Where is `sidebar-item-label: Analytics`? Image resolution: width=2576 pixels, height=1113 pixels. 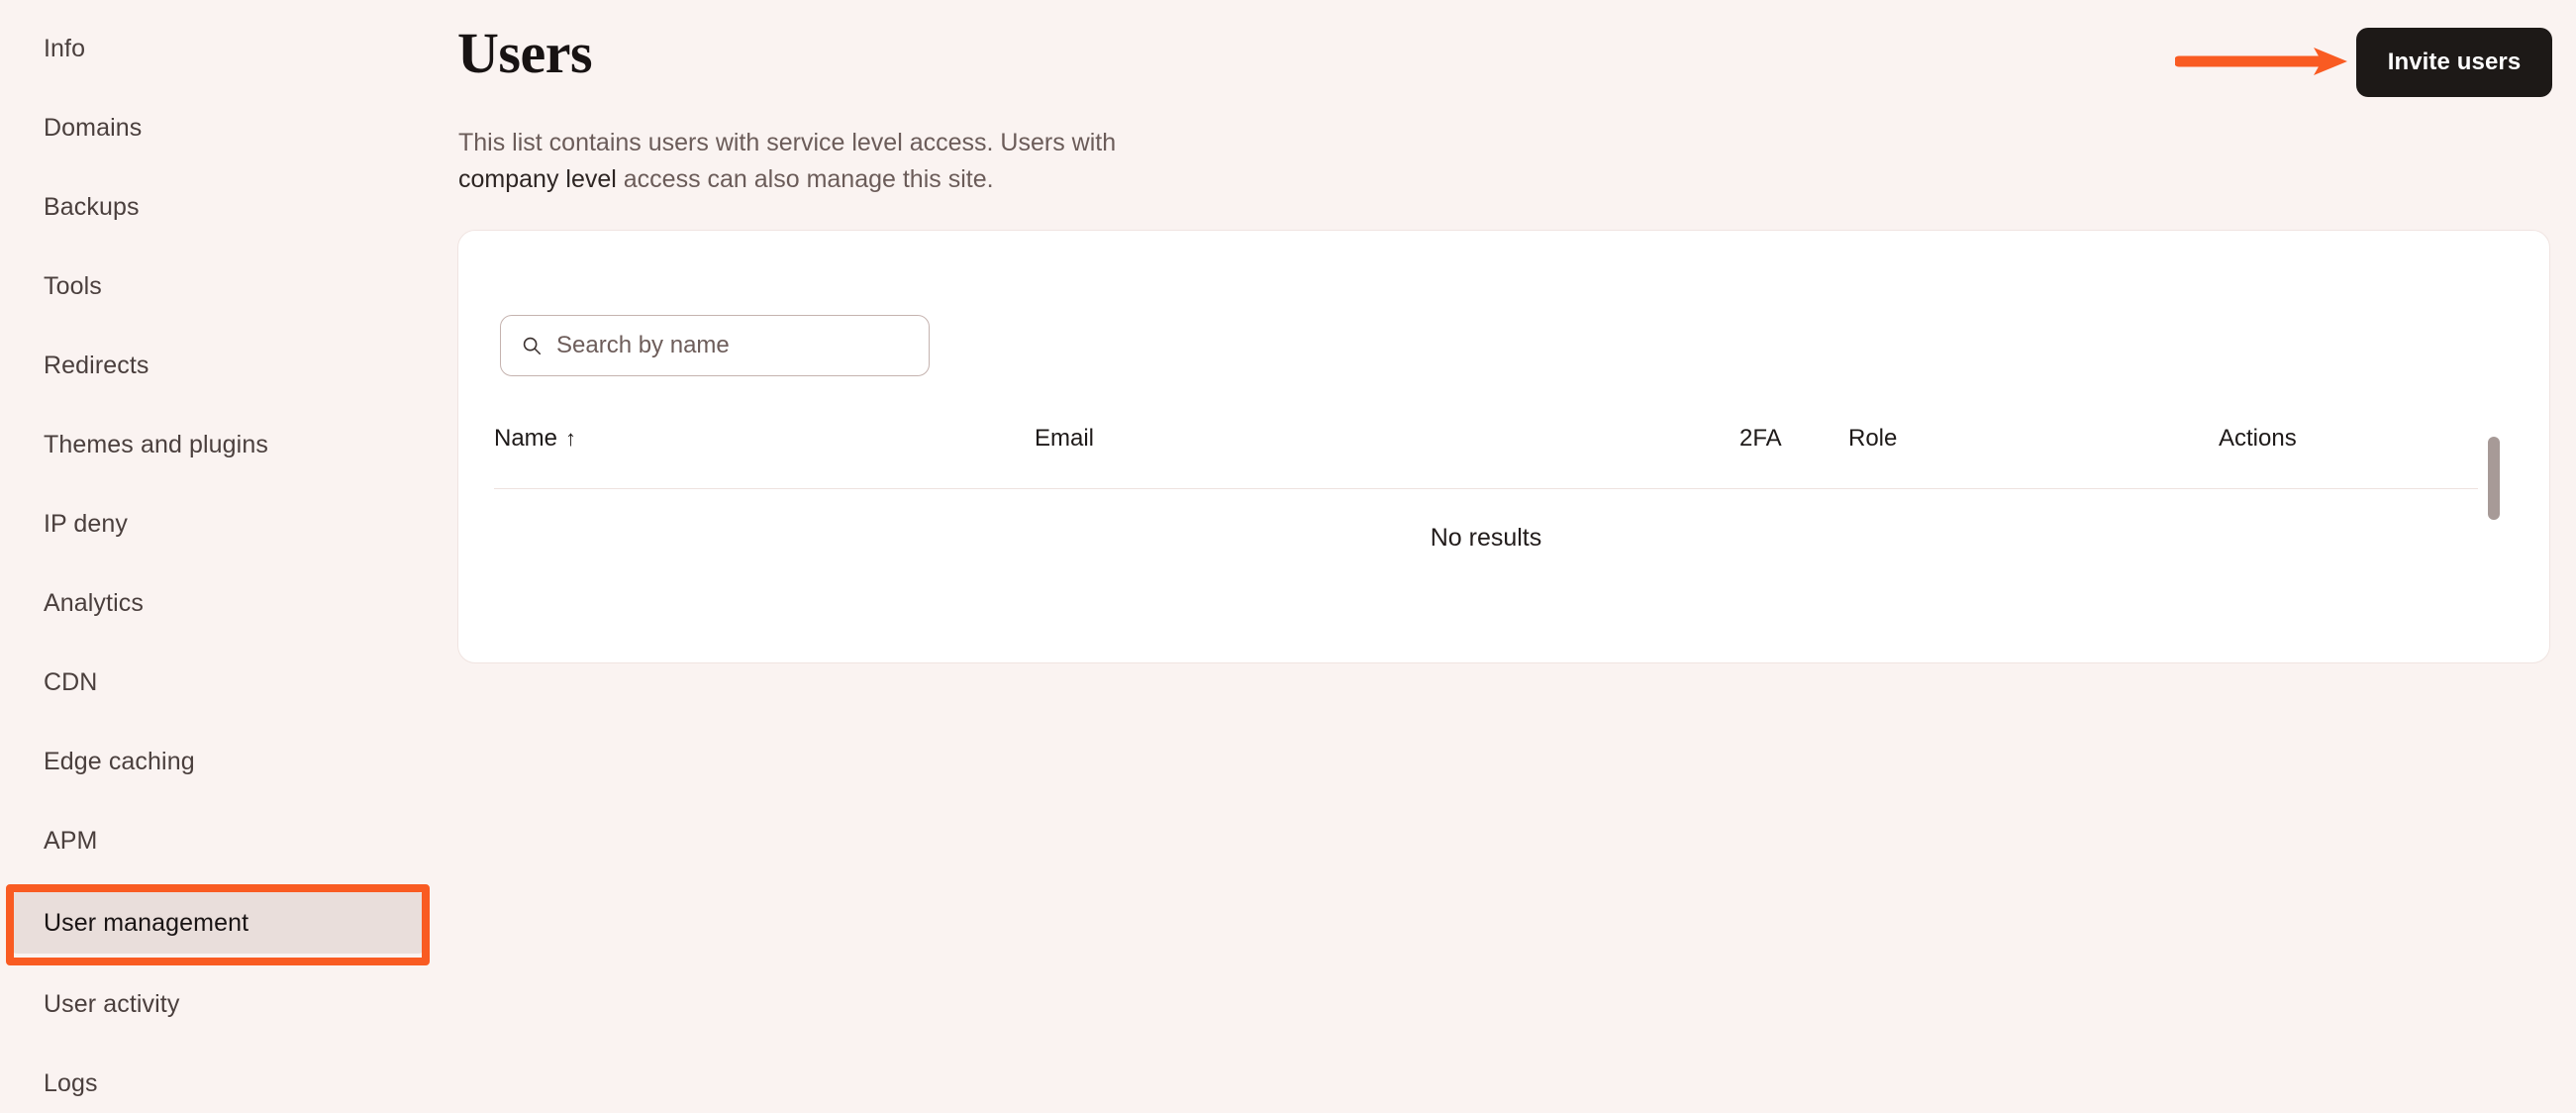 sidebar-item-label: Analytics is located at coordinates (94, 602).